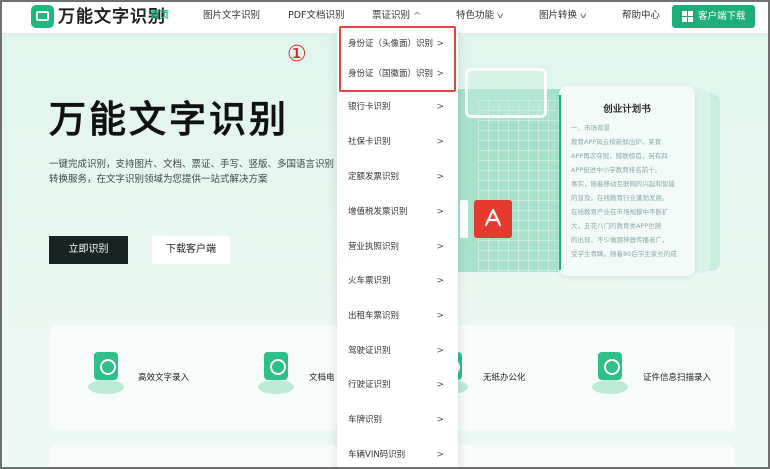 The image size is (770, 469). Describe the element at coordinates (231, 16) in the screenshot. I see `nav-image-ocr: 图片文字识别` at that location.